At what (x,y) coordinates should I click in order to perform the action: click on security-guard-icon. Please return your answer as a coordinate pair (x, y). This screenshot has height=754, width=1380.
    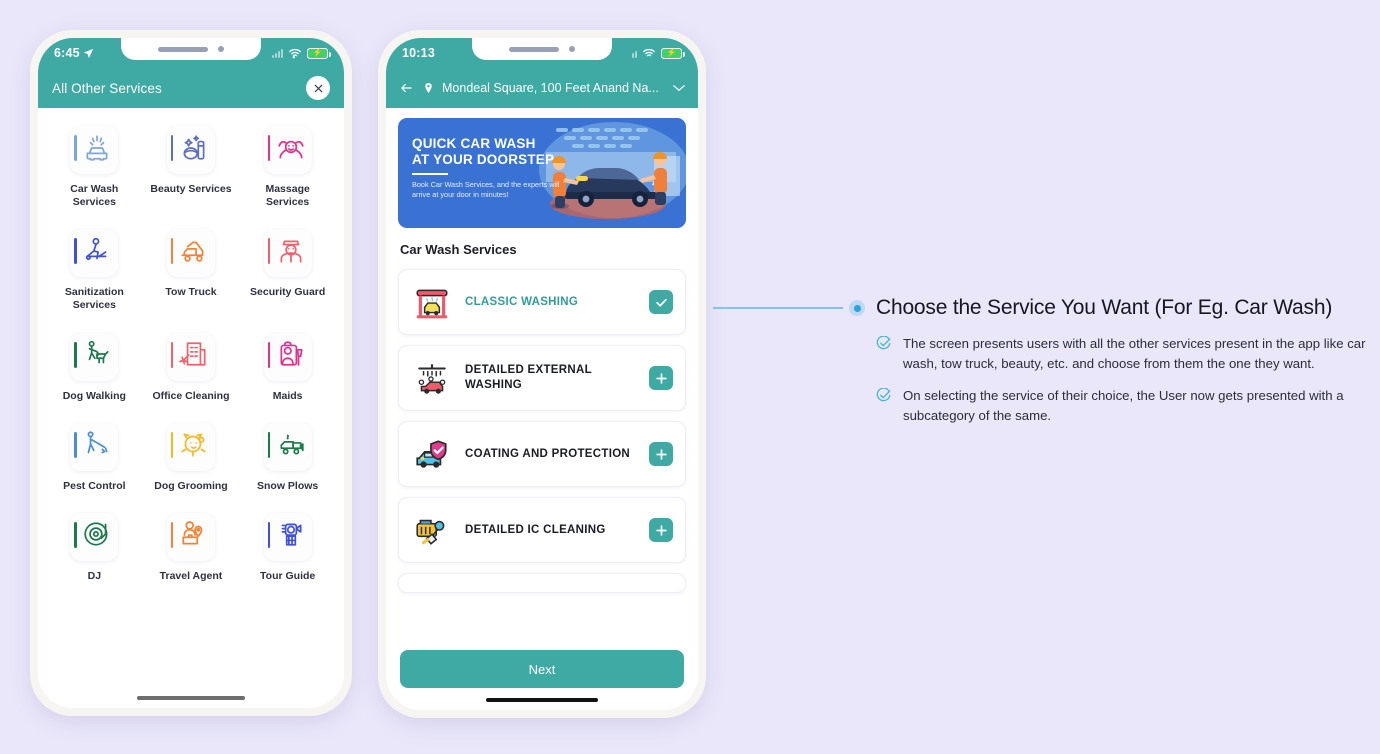
    Looking at the image, I should click on (288, 253).